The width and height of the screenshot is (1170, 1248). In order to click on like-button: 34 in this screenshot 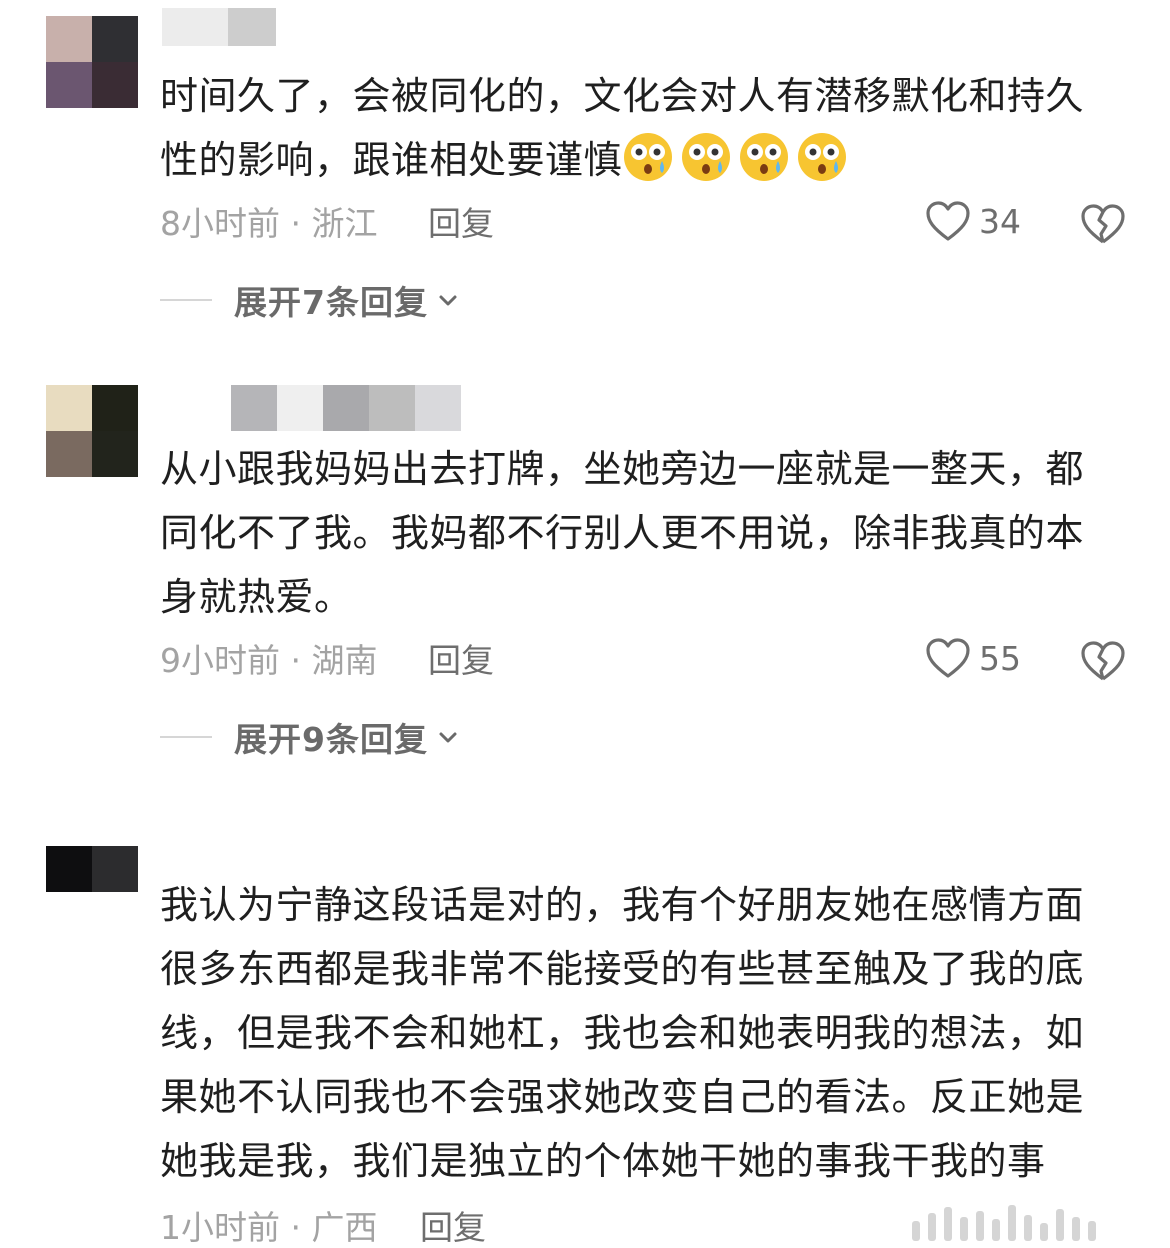, I will do `click(973, 221)`.